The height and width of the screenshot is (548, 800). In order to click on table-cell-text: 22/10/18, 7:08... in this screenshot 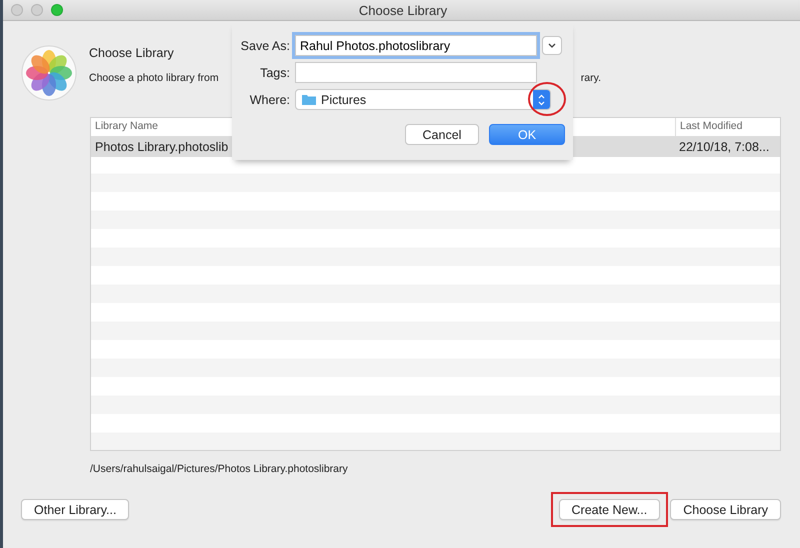, I will do `click(724, 147)`.